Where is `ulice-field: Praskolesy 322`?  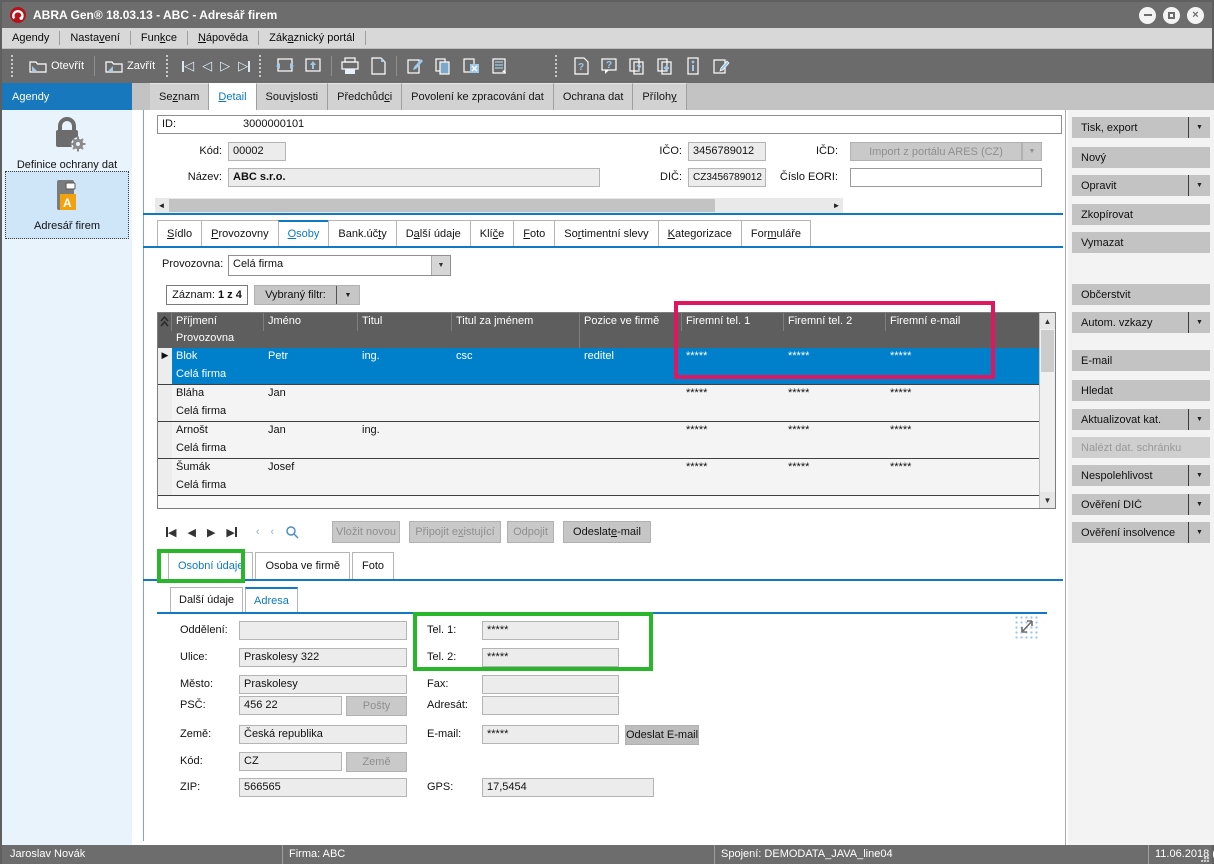 ulice-field: Praskolesy 322 is located at coordinates (323, 657).